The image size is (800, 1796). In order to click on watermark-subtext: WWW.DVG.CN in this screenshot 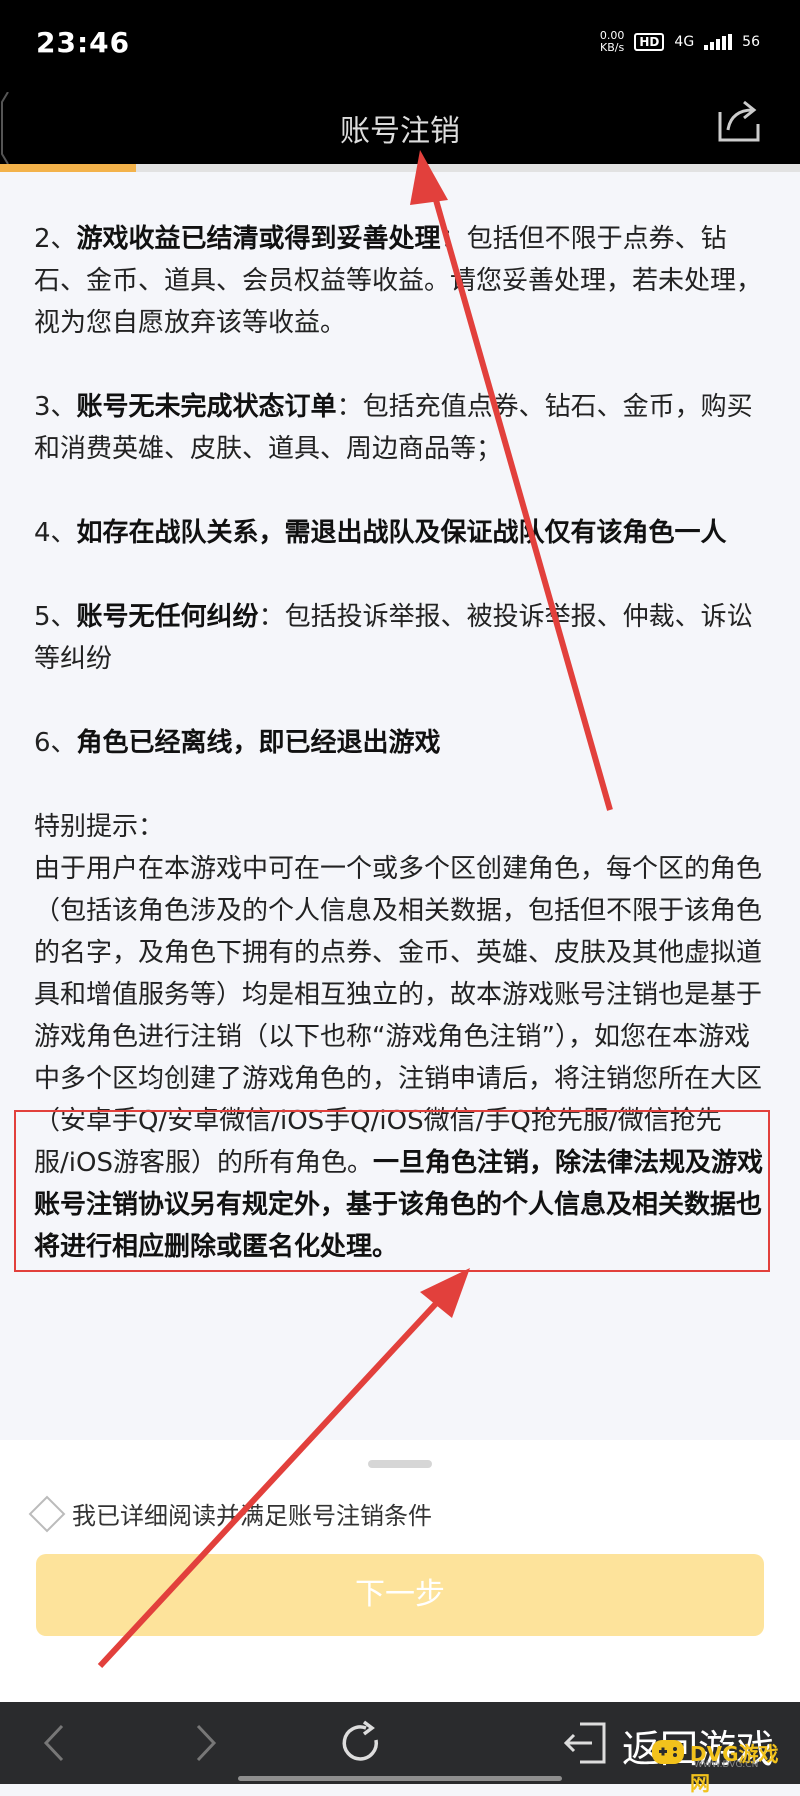, I will do `click(726, 1765)`.